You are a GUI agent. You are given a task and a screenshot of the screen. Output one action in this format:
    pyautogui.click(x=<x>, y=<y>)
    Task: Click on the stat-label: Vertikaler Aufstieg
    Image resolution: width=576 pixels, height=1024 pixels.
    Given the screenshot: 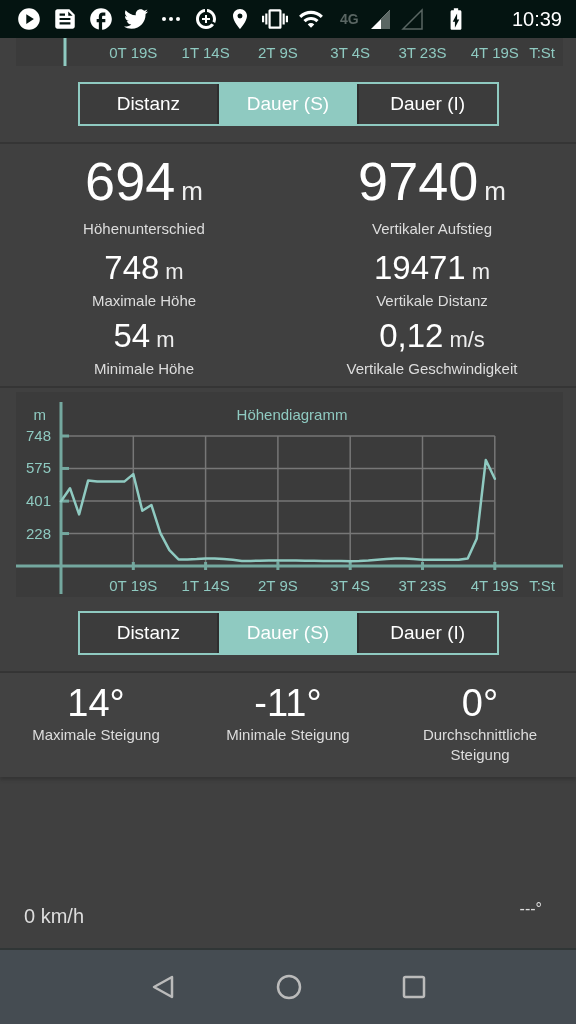 What is the action you would take?
    pyautogui.click(x=432, y=229)
    